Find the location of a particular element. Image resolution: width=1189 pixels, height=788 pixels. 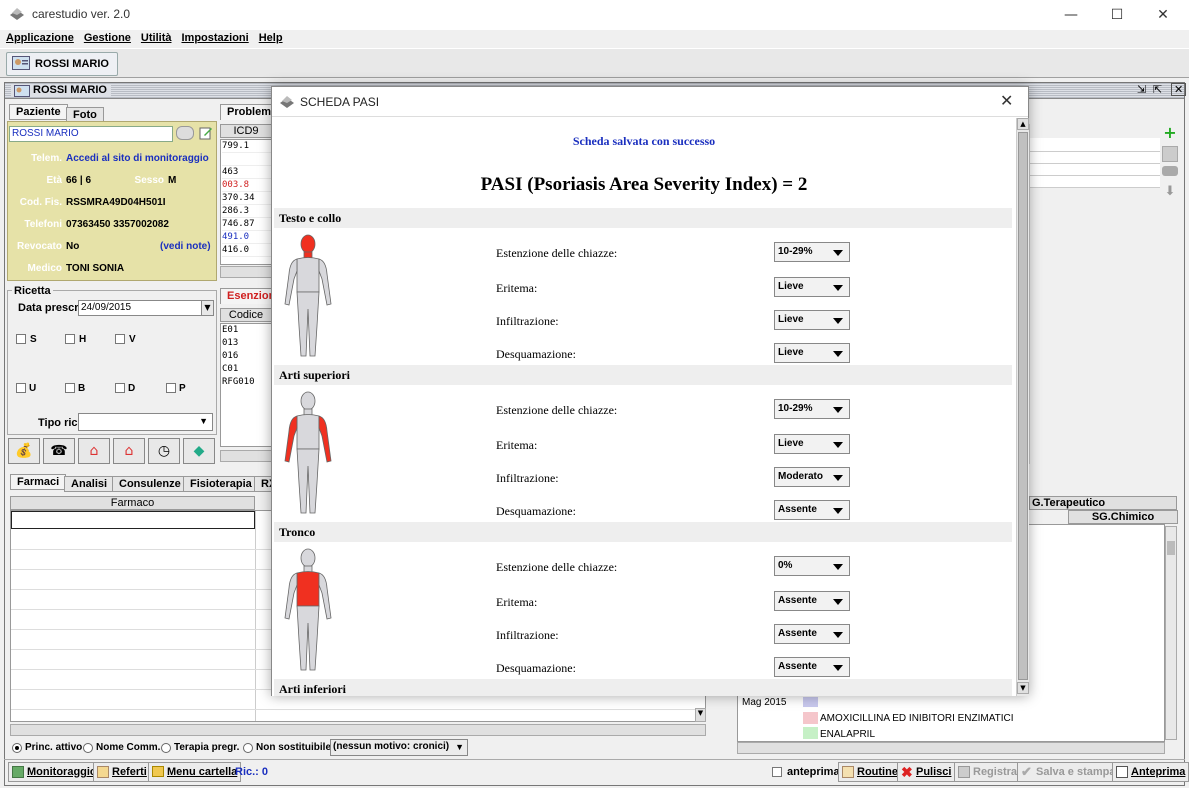

checkbox-s is located at coordinates (21, 339).